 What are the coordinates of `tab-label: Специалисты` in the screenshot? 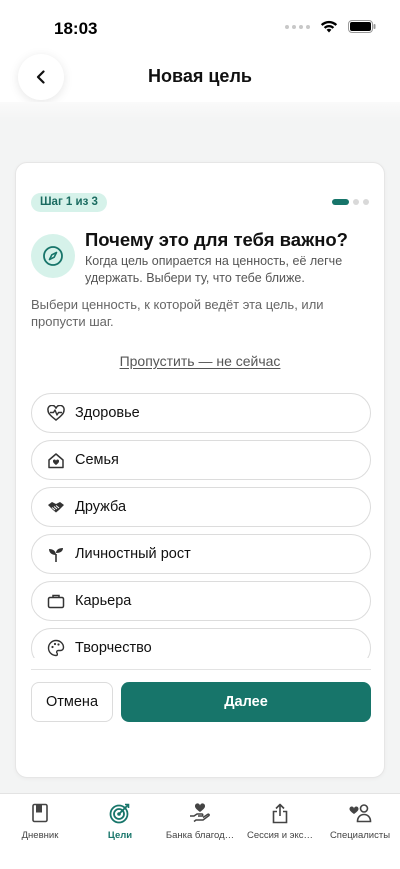 It's located at (360, 835).